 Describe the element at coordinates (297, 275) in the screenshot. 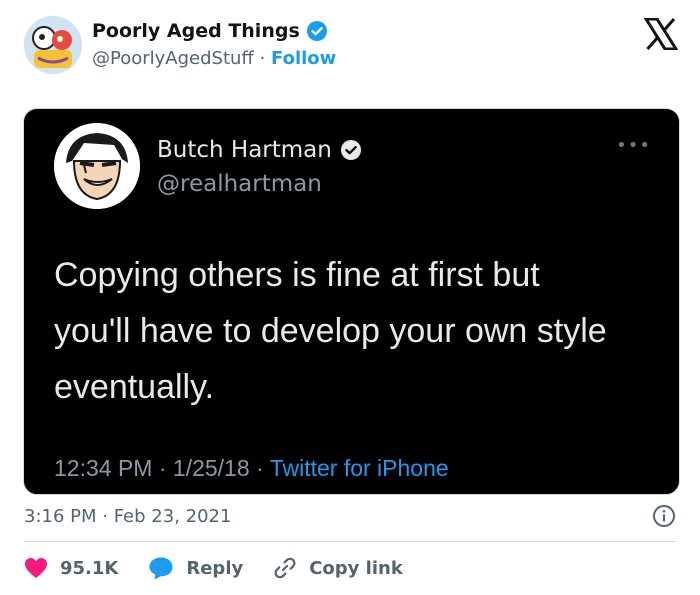

I see `tweet-line: Copying others is fine at first but` at that location.